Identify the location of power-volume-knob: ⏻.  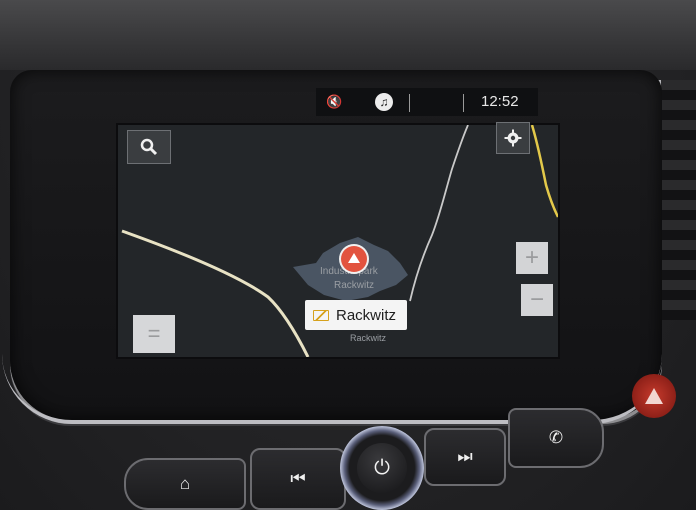
(382, 468).